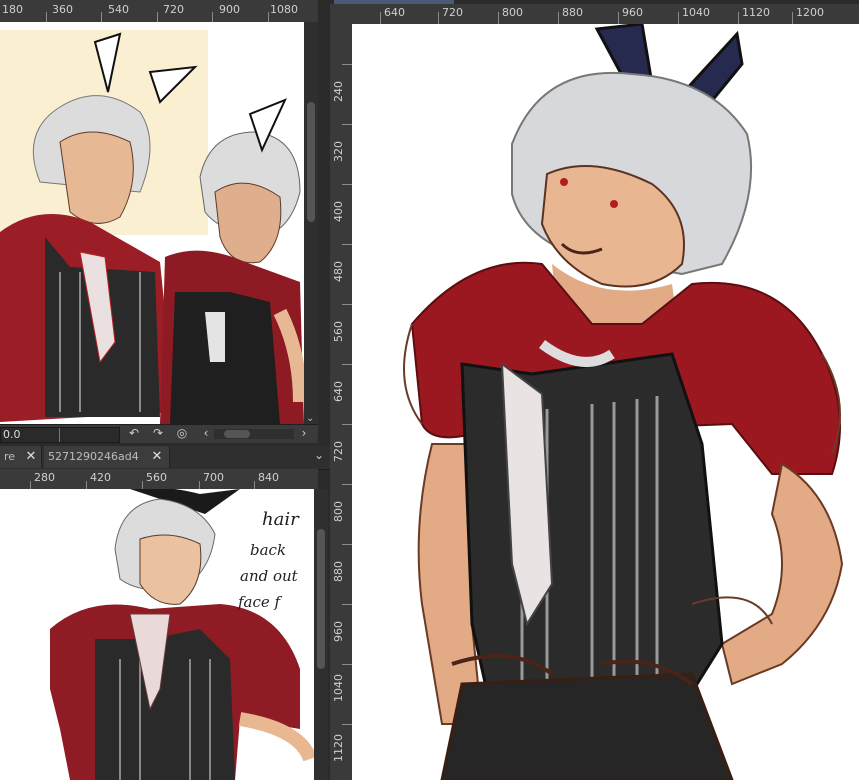 The height and width of the screenshot is (780, 859). What do you see at coordinates (319, 455) in the screenshot?
I see `tab-menu-icon: ⌄` at bounding box center [319, 455].